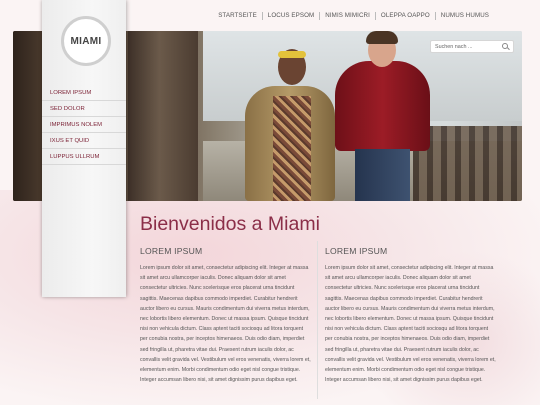 This screenshot has height=405, width=540. What do you see at coordinates (237, 16) in the screenshot?
I see `nav-item-startseite: STARTSEITE` at bounding box center [237, 16].